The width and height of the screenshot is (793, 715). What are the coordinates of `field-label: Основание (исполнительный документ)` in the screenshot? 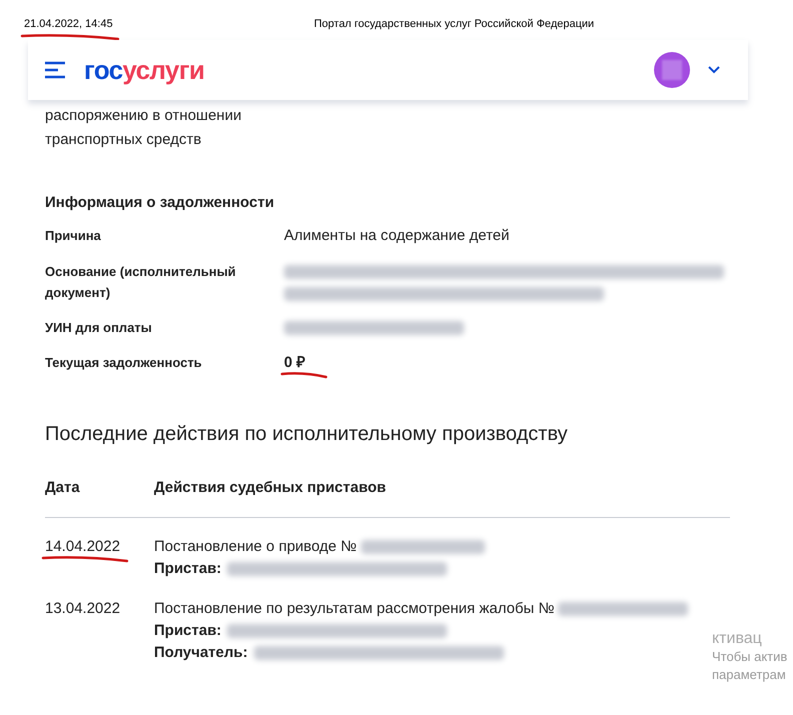 It's located at (141, 282).